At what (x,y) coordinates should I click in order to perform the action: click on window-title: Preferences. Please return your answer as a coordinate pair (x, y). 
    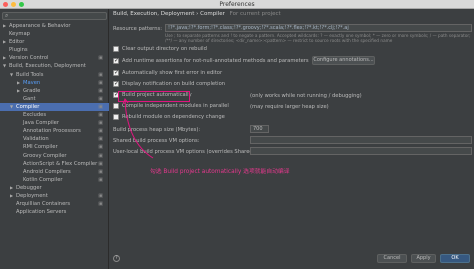
    Looking at the image, I should click on (237, 4).